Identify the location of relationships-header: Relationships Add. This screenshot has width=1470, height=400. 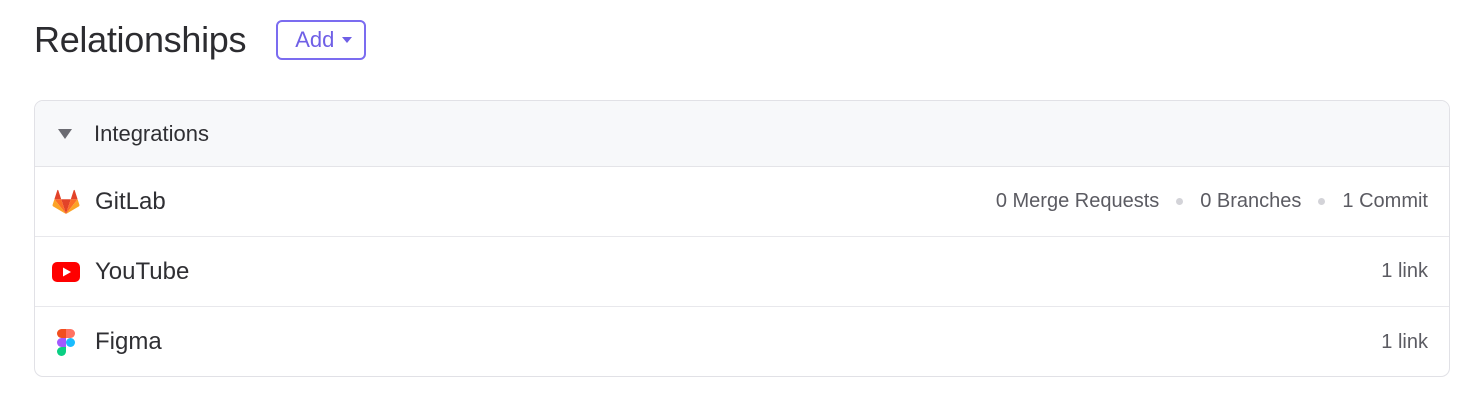
(200, 40).